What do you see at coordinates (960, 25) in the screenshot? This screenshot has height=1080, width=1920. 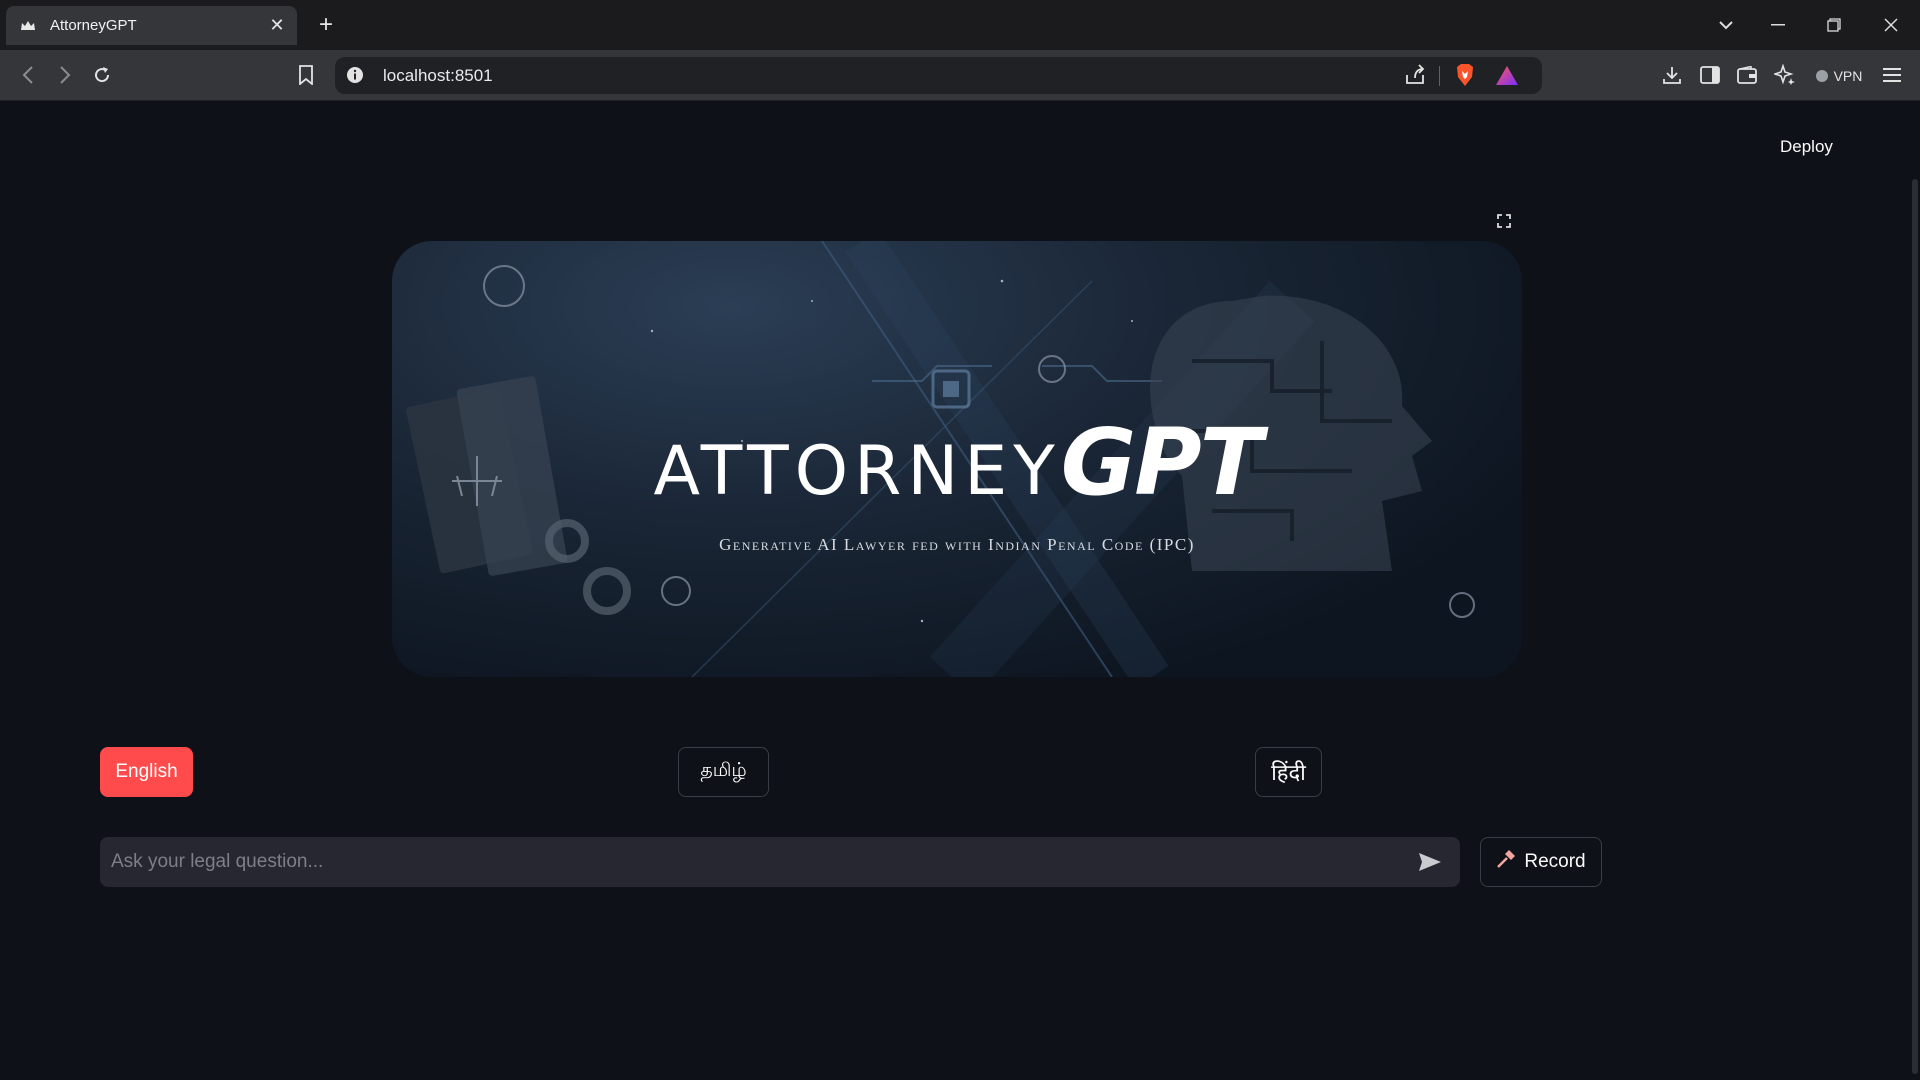 I see `browser-tab-bar: AttorneyGPT ✕ +` at bounding box center [960, 25].